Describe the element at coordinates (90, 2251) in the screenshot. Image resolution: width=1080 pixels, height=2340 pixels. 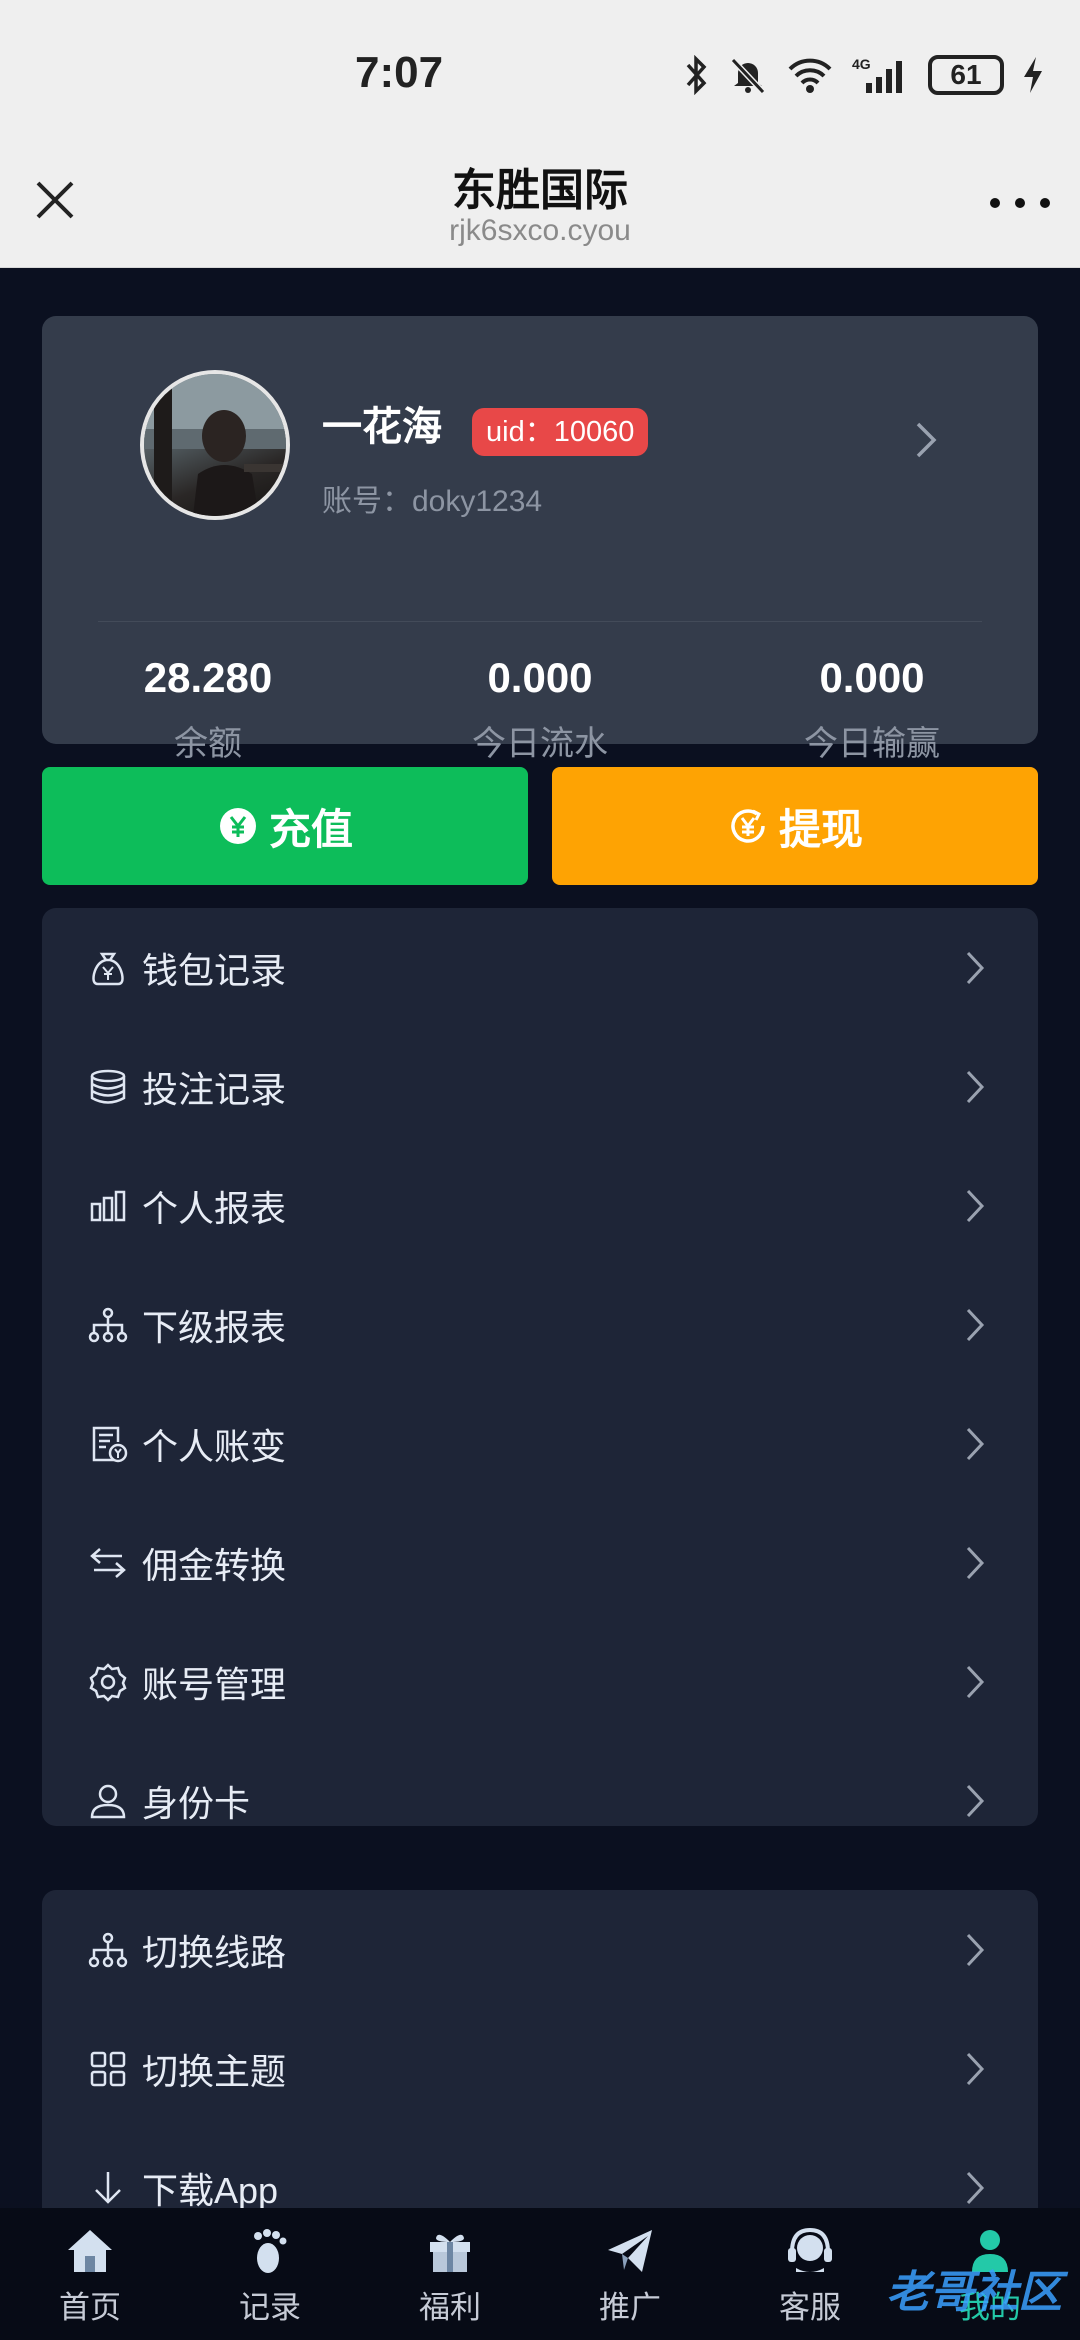
I see `home-icon` at that location.